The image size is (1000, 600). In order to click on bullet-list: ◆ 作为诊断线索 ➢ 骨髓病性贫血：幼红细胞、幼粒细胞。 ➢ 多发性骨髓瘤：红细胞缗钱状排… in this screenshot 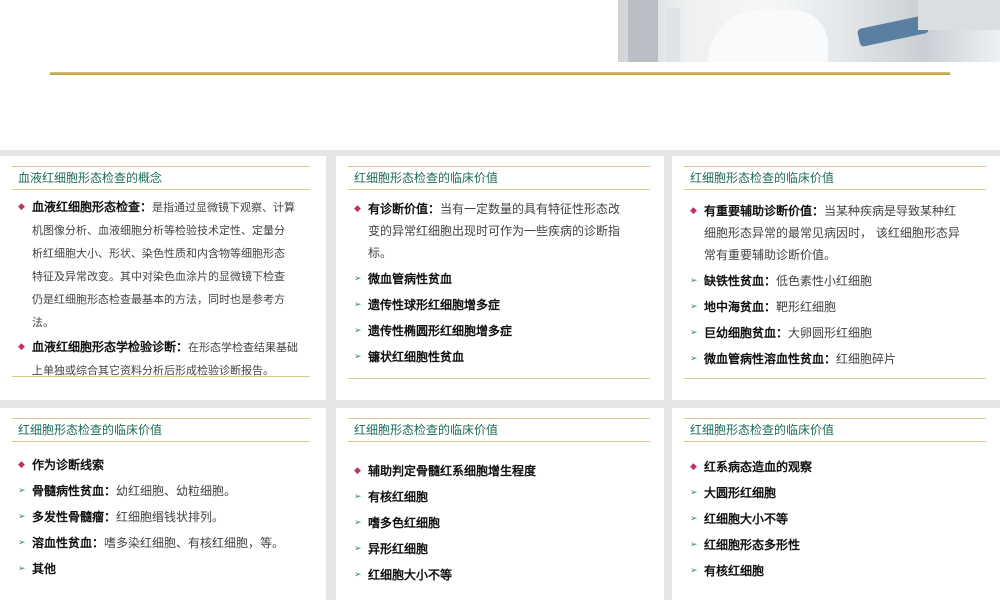, I will do `click(166, 517)`.